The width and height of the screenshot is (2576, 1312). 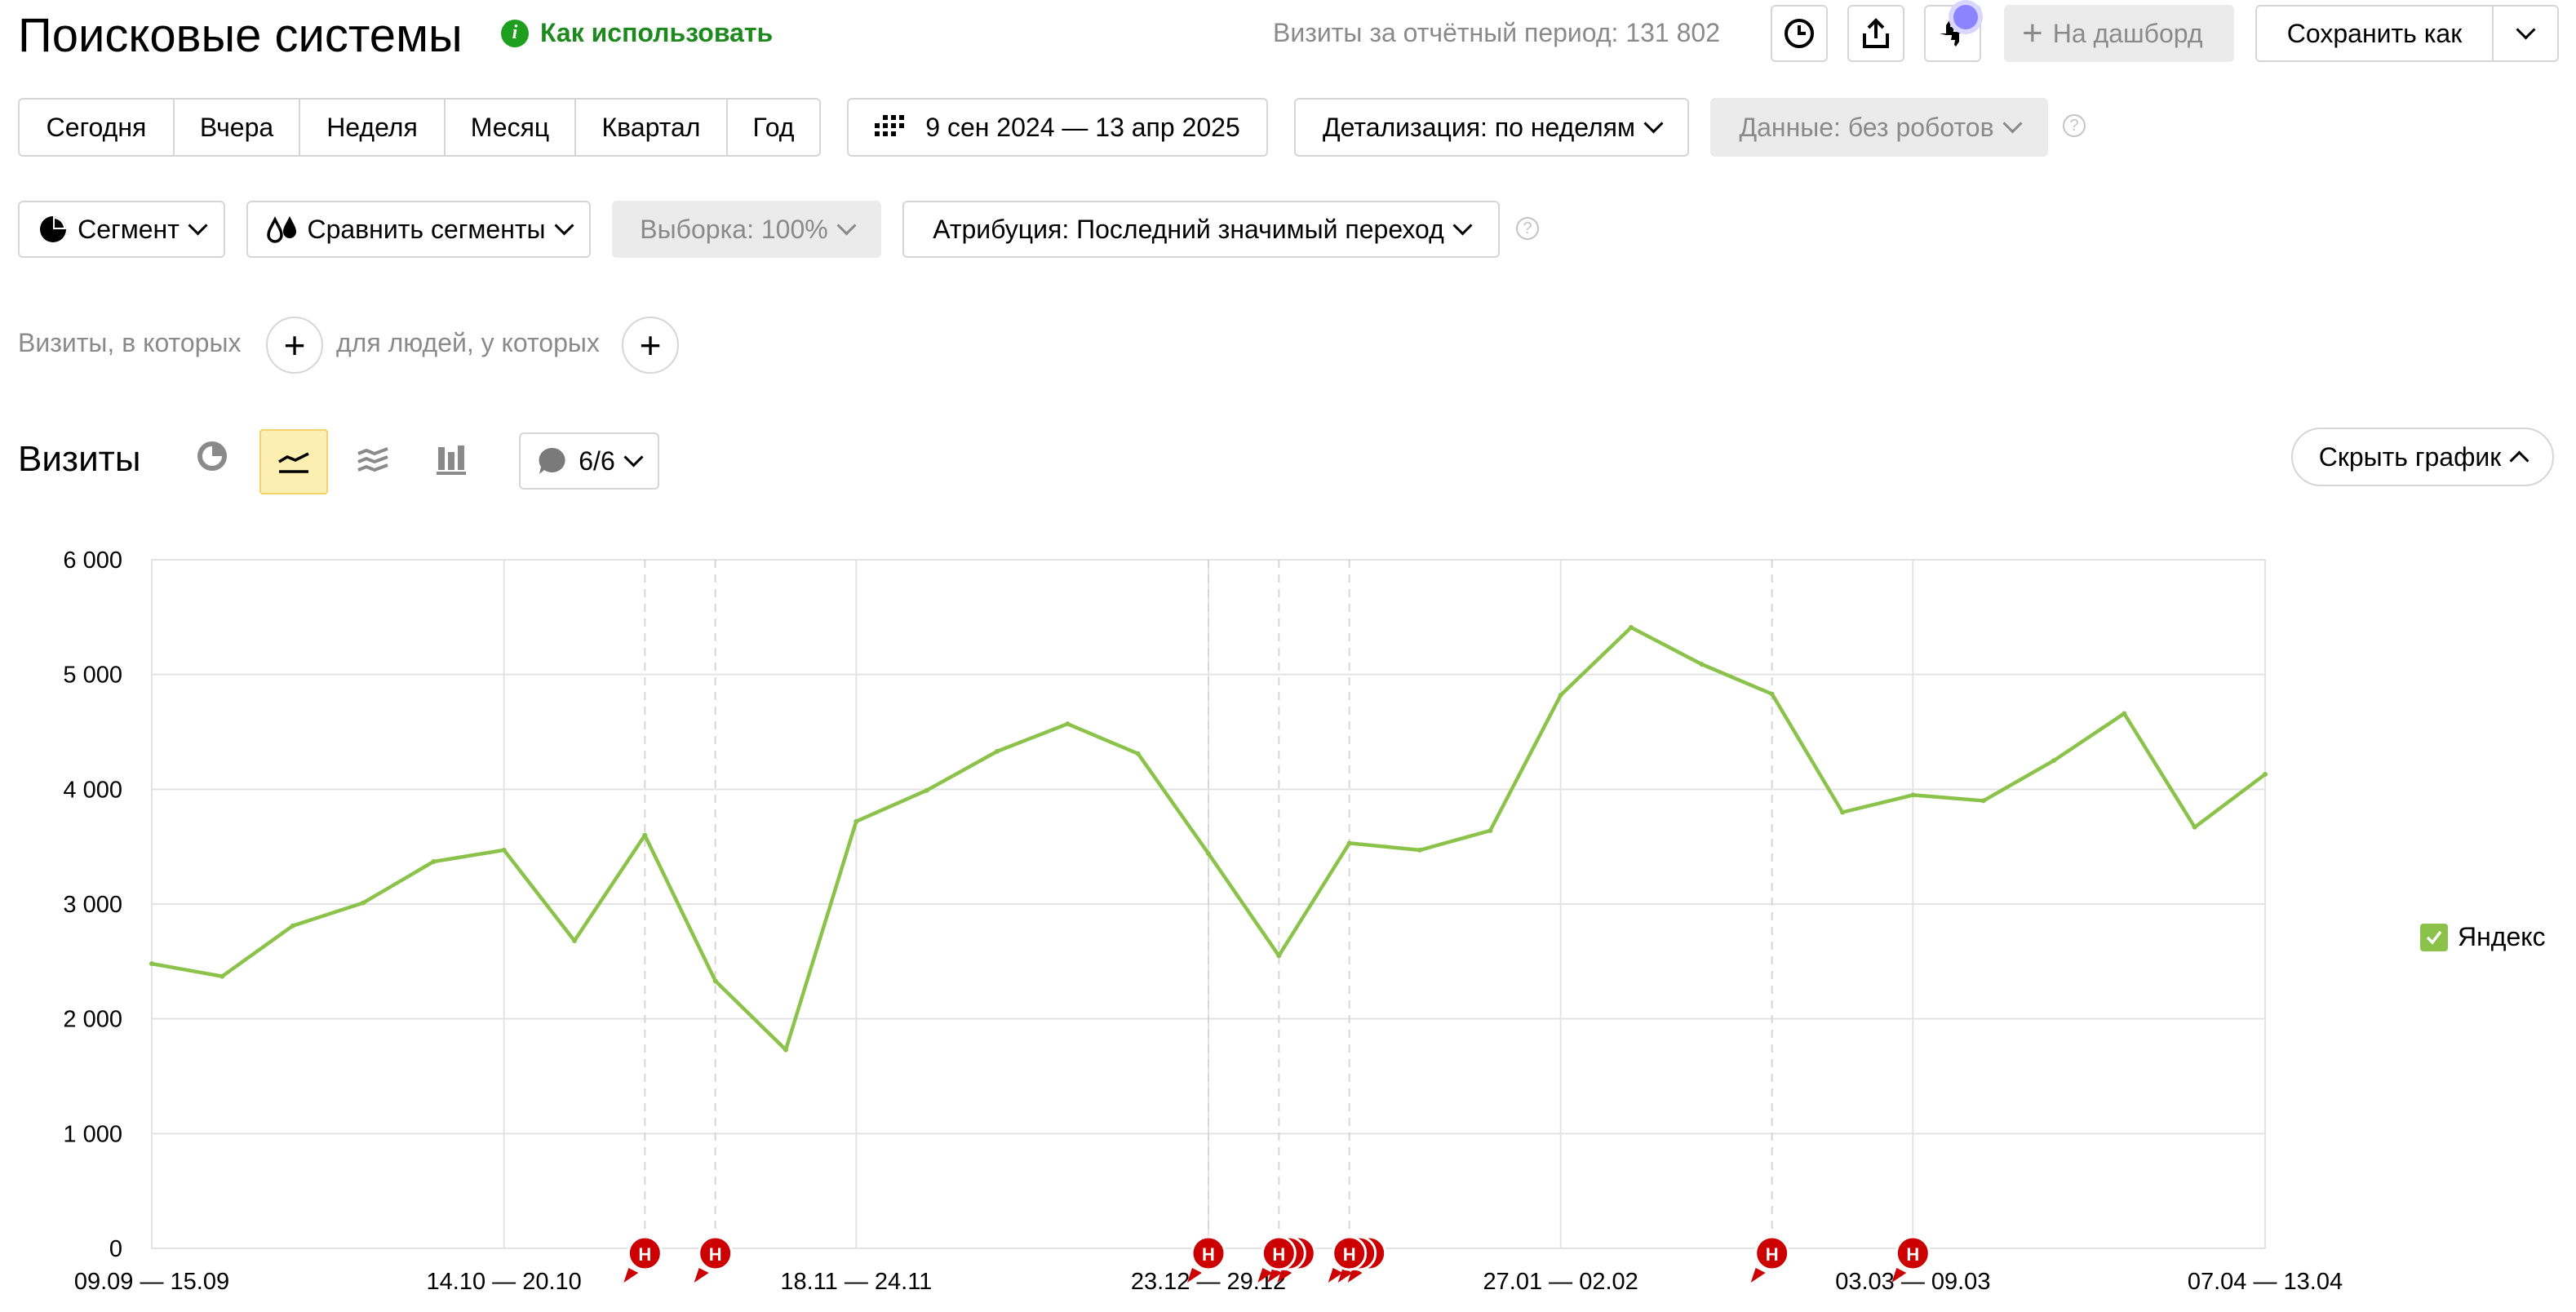 What do you see at coordinates (92, 790) in the screenshot?
I see `y-tick-label: 4 000` at bounding box center [92, 790].